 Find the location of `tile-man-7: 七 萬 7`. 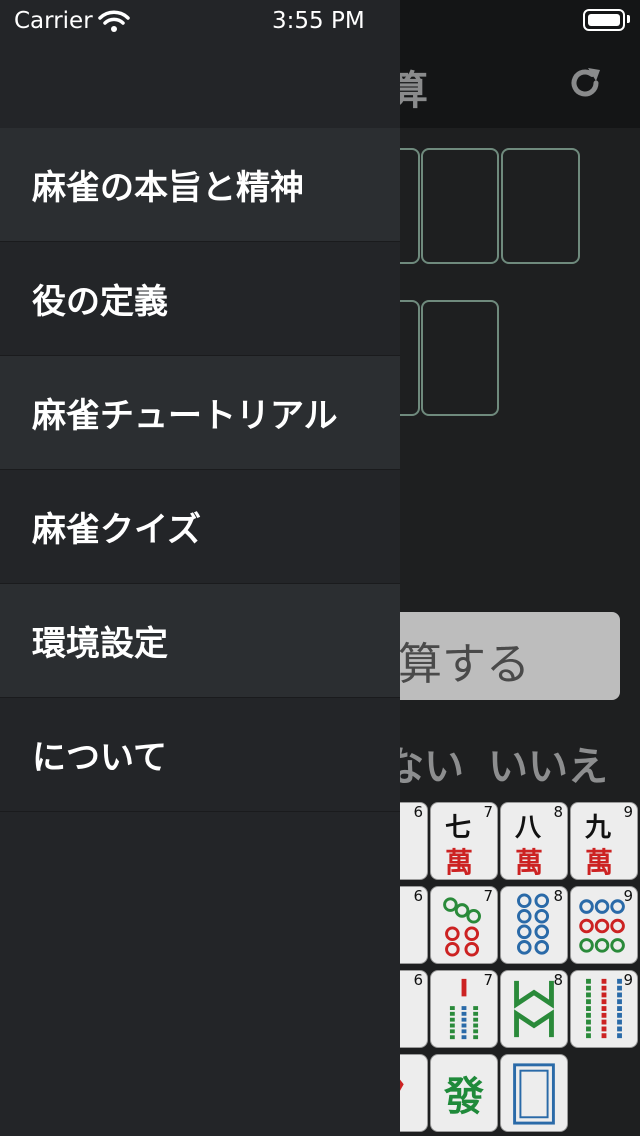

tile-man-7: 七 萬 7 is located at coordinates (464, 841).